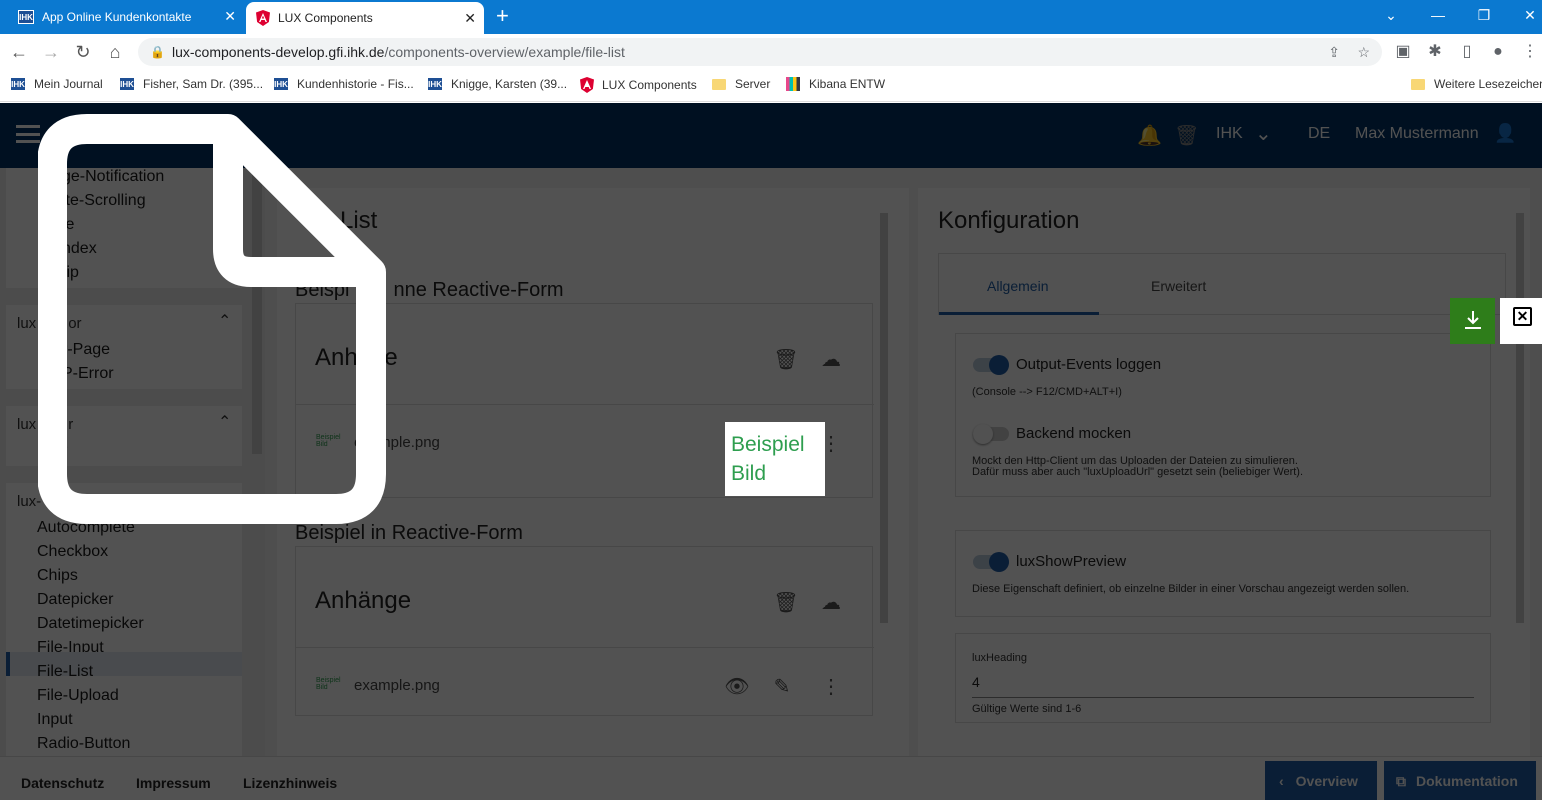  What do you see at coordinates (75, 600) in the screenshot?
I see `sidebar-item: Datepicker` at bounding box center [75, 600].